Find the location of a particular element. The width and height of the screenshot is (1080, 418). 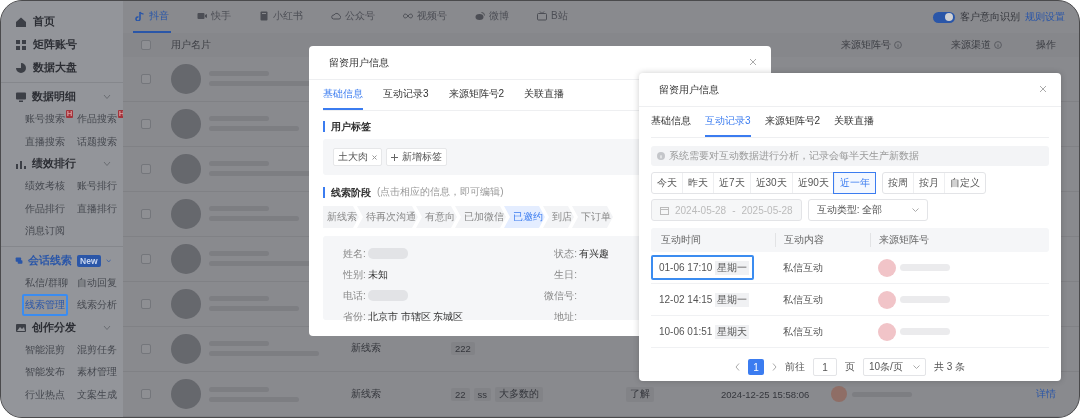

nav-subitem: 直播搜索 is located at coordinates (45, 141).